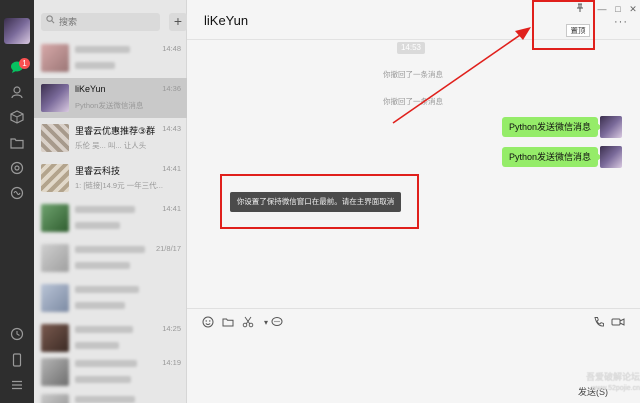 The image size is (640, 403). Describe the element at coordinates (563, 25) in the screenshot. I see `annotation-box-pin` at that location.